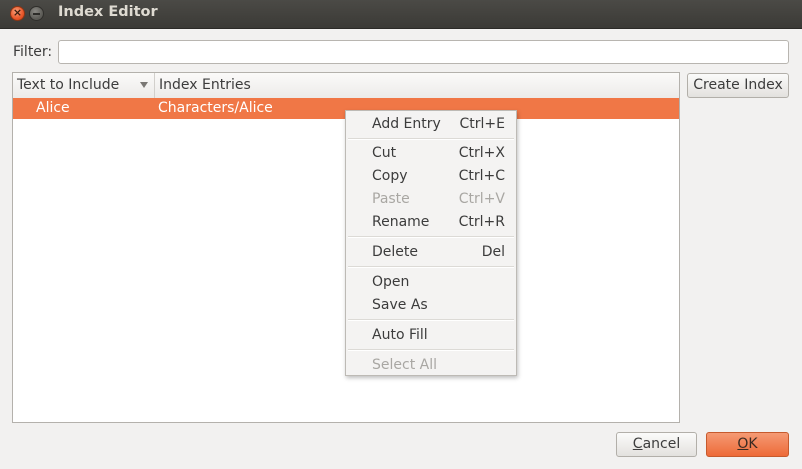 This screenshot has width=802, height=469. What do you see at coordinates (431, 199) in the screenshot?
I see `menu-item-paste: Paste Ctrl+V` at bounding box center [431, 199].